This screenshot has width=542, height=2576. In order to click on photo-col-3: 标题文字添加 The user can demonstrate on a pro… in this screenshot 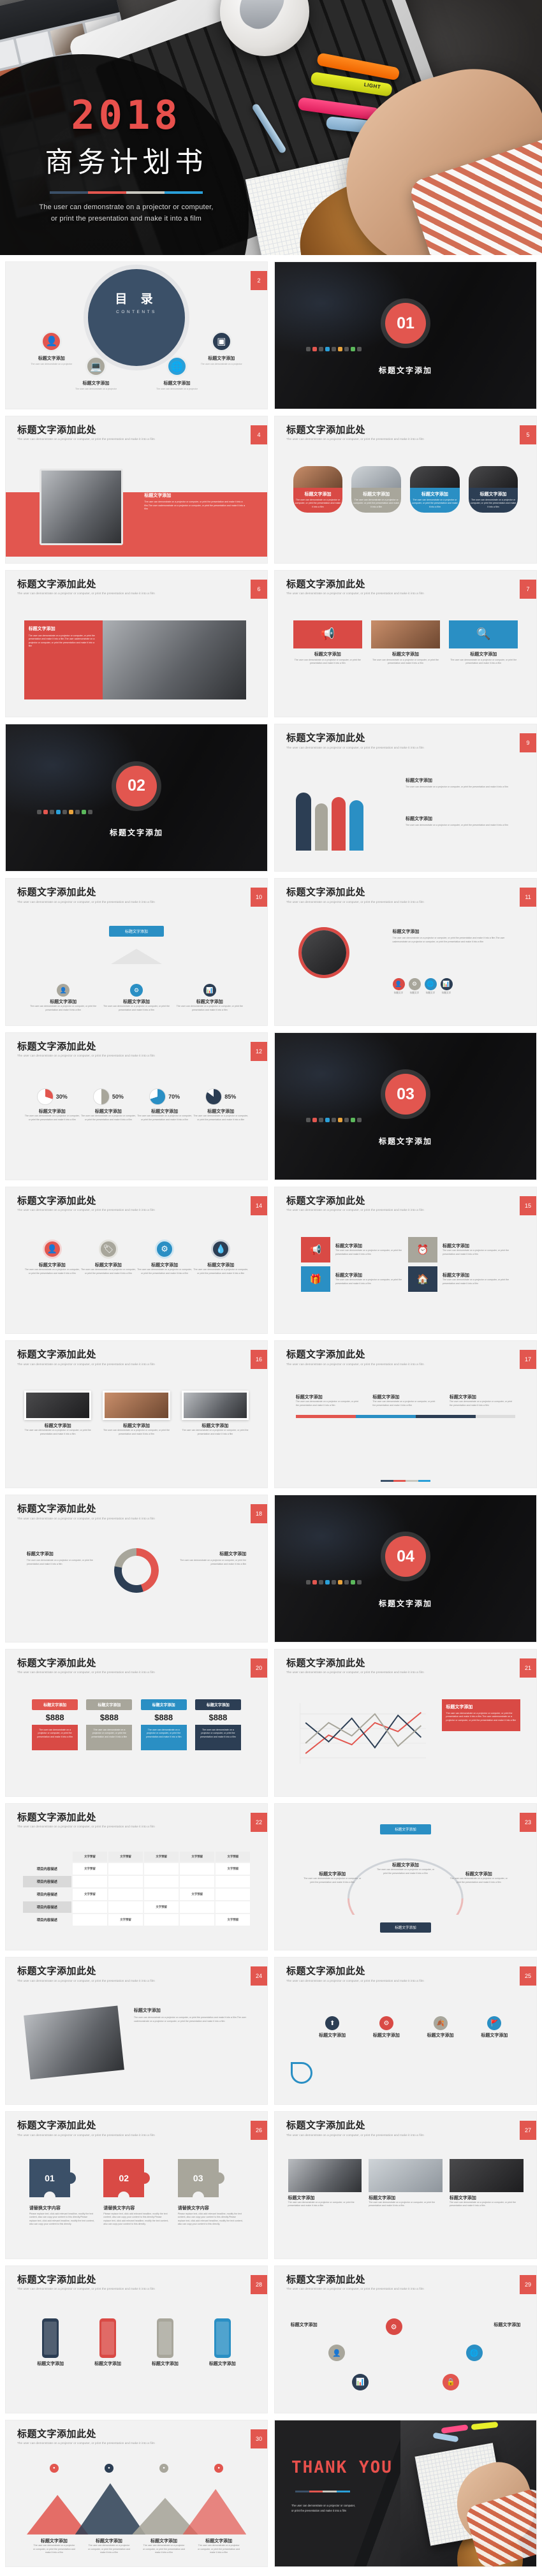, I will do `click(487, 2183)`.